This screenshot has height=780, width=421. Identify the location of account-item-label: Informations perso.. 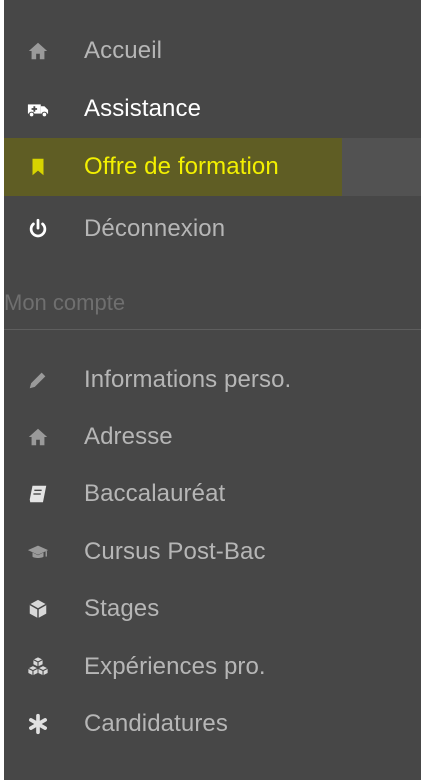
(188, 379).